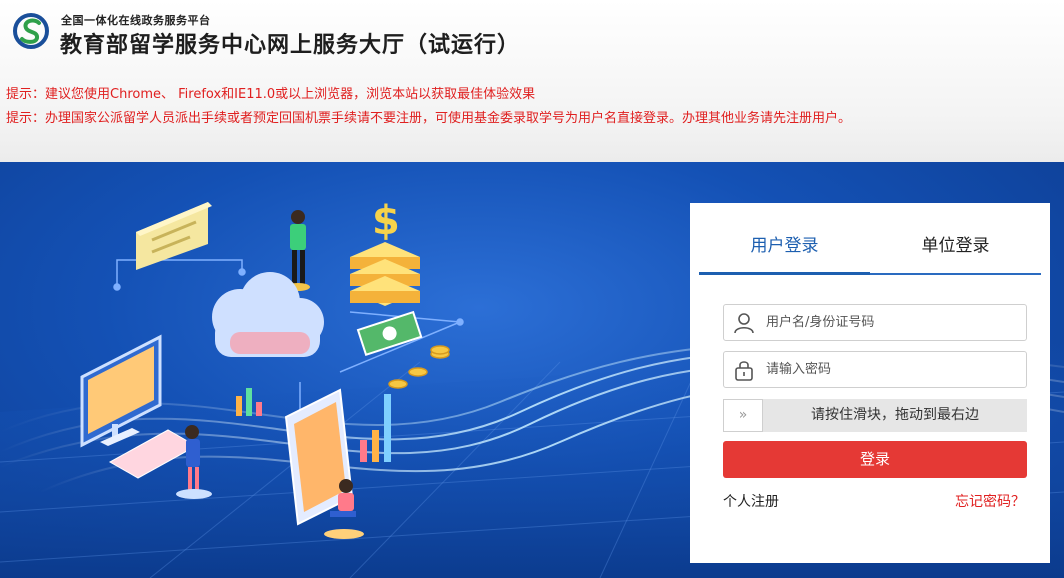  Describe the element at coordinates (891, 322) in the screenshot. I see `username-input` at that location.